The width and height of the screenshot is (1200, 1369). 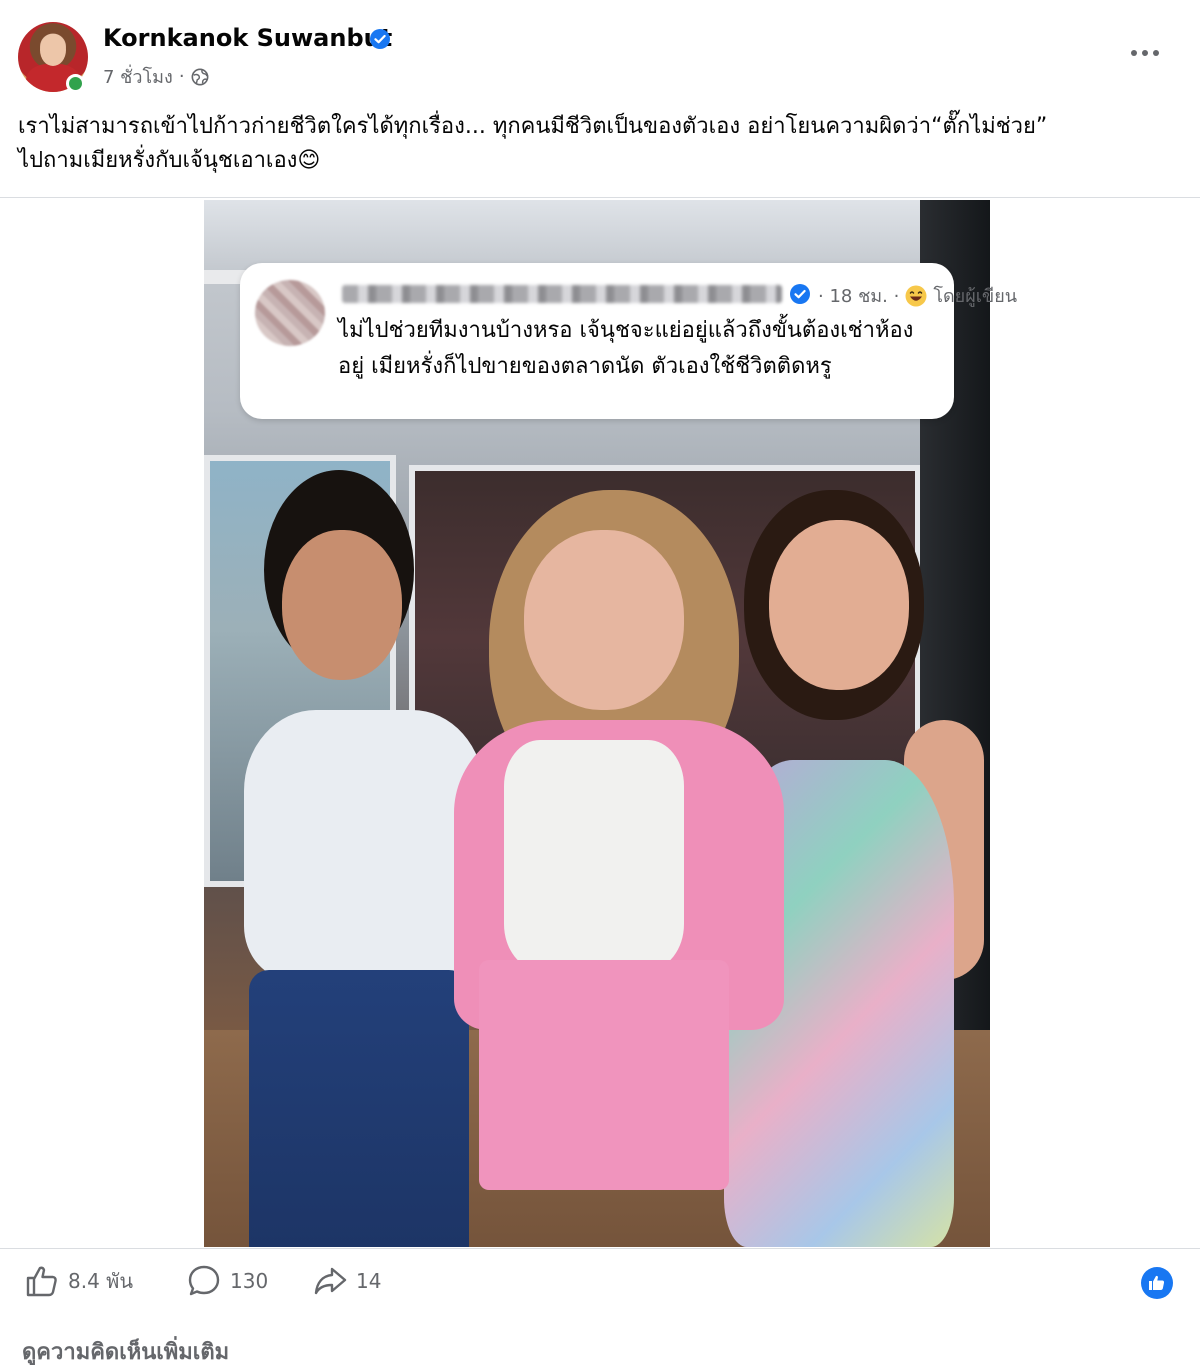 I want to click on post-meta: 7 ชั่วโมง ·, so click(x=156, y=76).